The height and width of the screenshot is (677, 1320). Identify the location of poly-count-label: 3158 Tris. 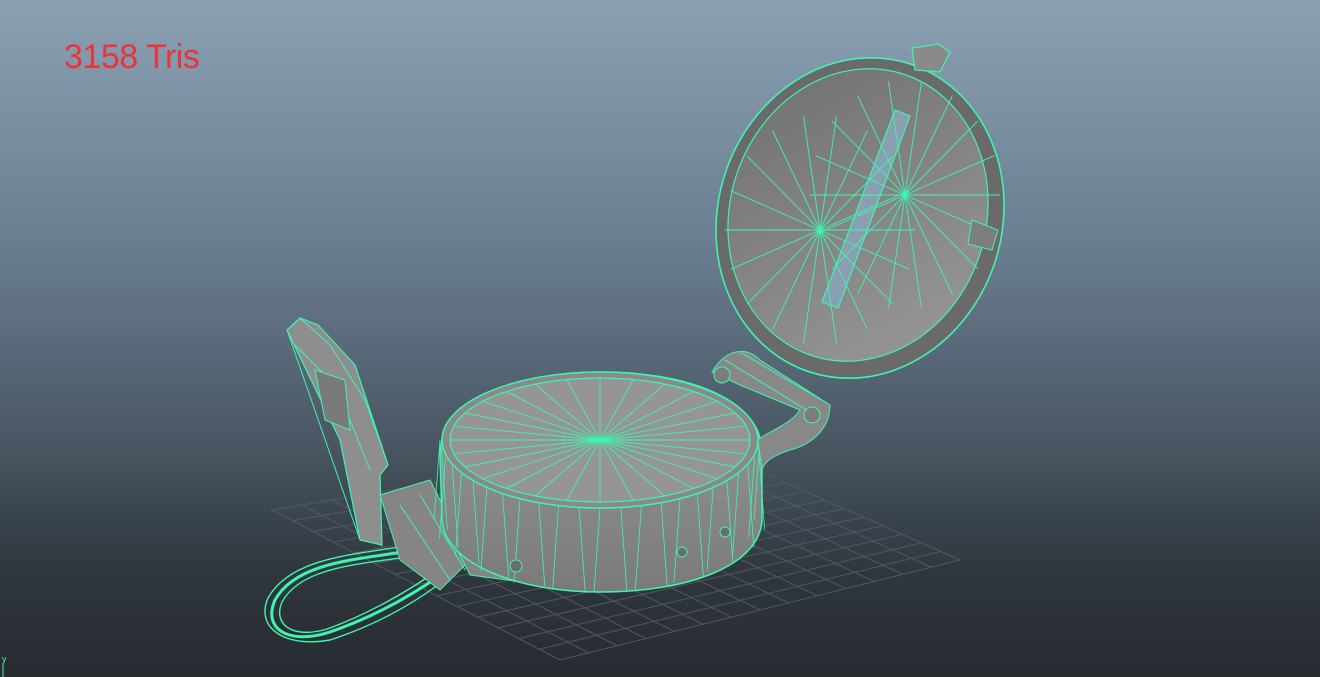
(132, 57).